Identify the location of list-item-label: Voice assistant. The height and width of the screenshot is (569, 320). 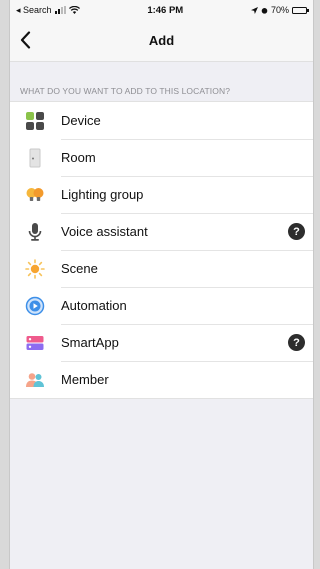
(104, 231).